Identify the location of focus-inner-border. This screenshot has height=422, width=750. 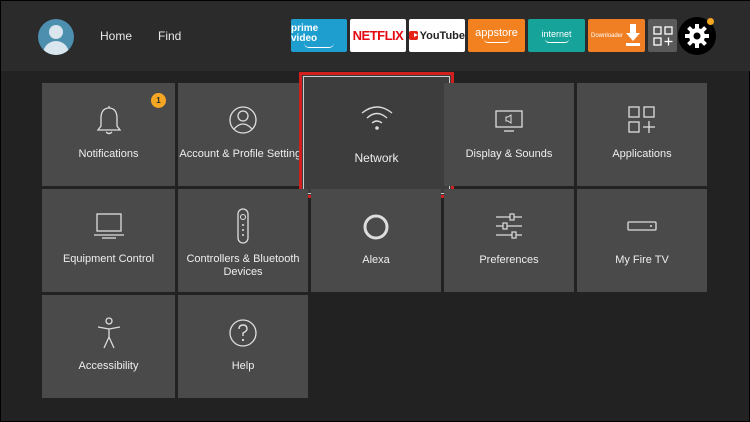
(376, 135).